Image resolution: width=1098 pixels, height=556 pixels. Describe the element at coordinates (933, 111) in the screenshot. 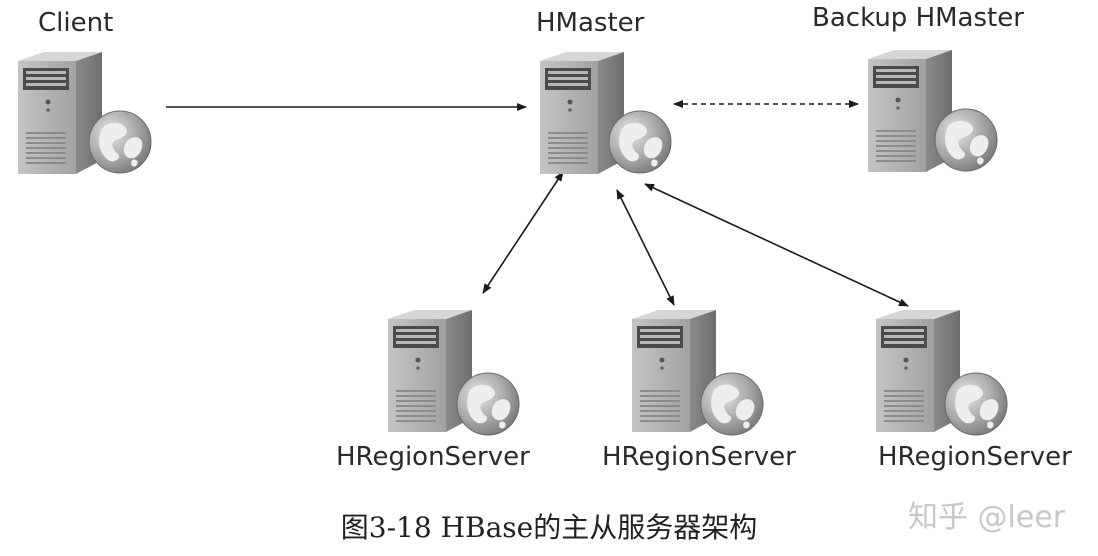

I see `backup-hmaster-server` at that location.